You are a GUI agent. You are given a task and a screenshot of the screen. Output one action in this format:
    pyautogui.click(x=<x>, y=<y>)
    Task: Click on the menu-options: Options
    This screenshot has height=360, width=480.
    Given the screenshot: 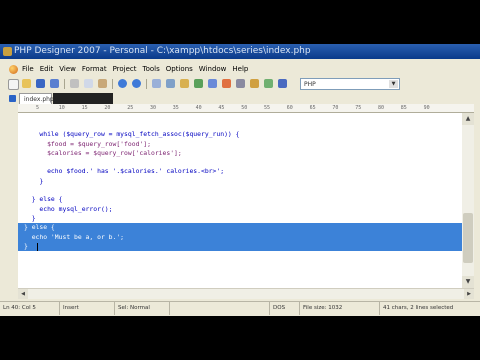 What is the action you would take?
    pyautogui.click(x=179, y=69)
    